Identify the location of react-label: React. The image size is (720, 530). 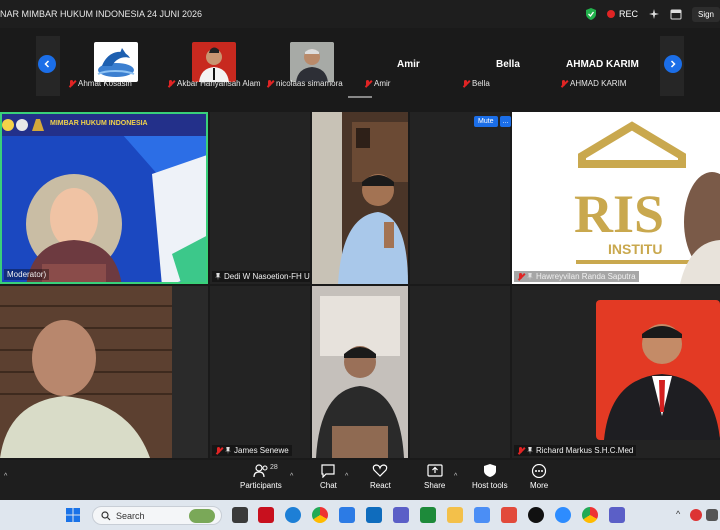
(380, 485).